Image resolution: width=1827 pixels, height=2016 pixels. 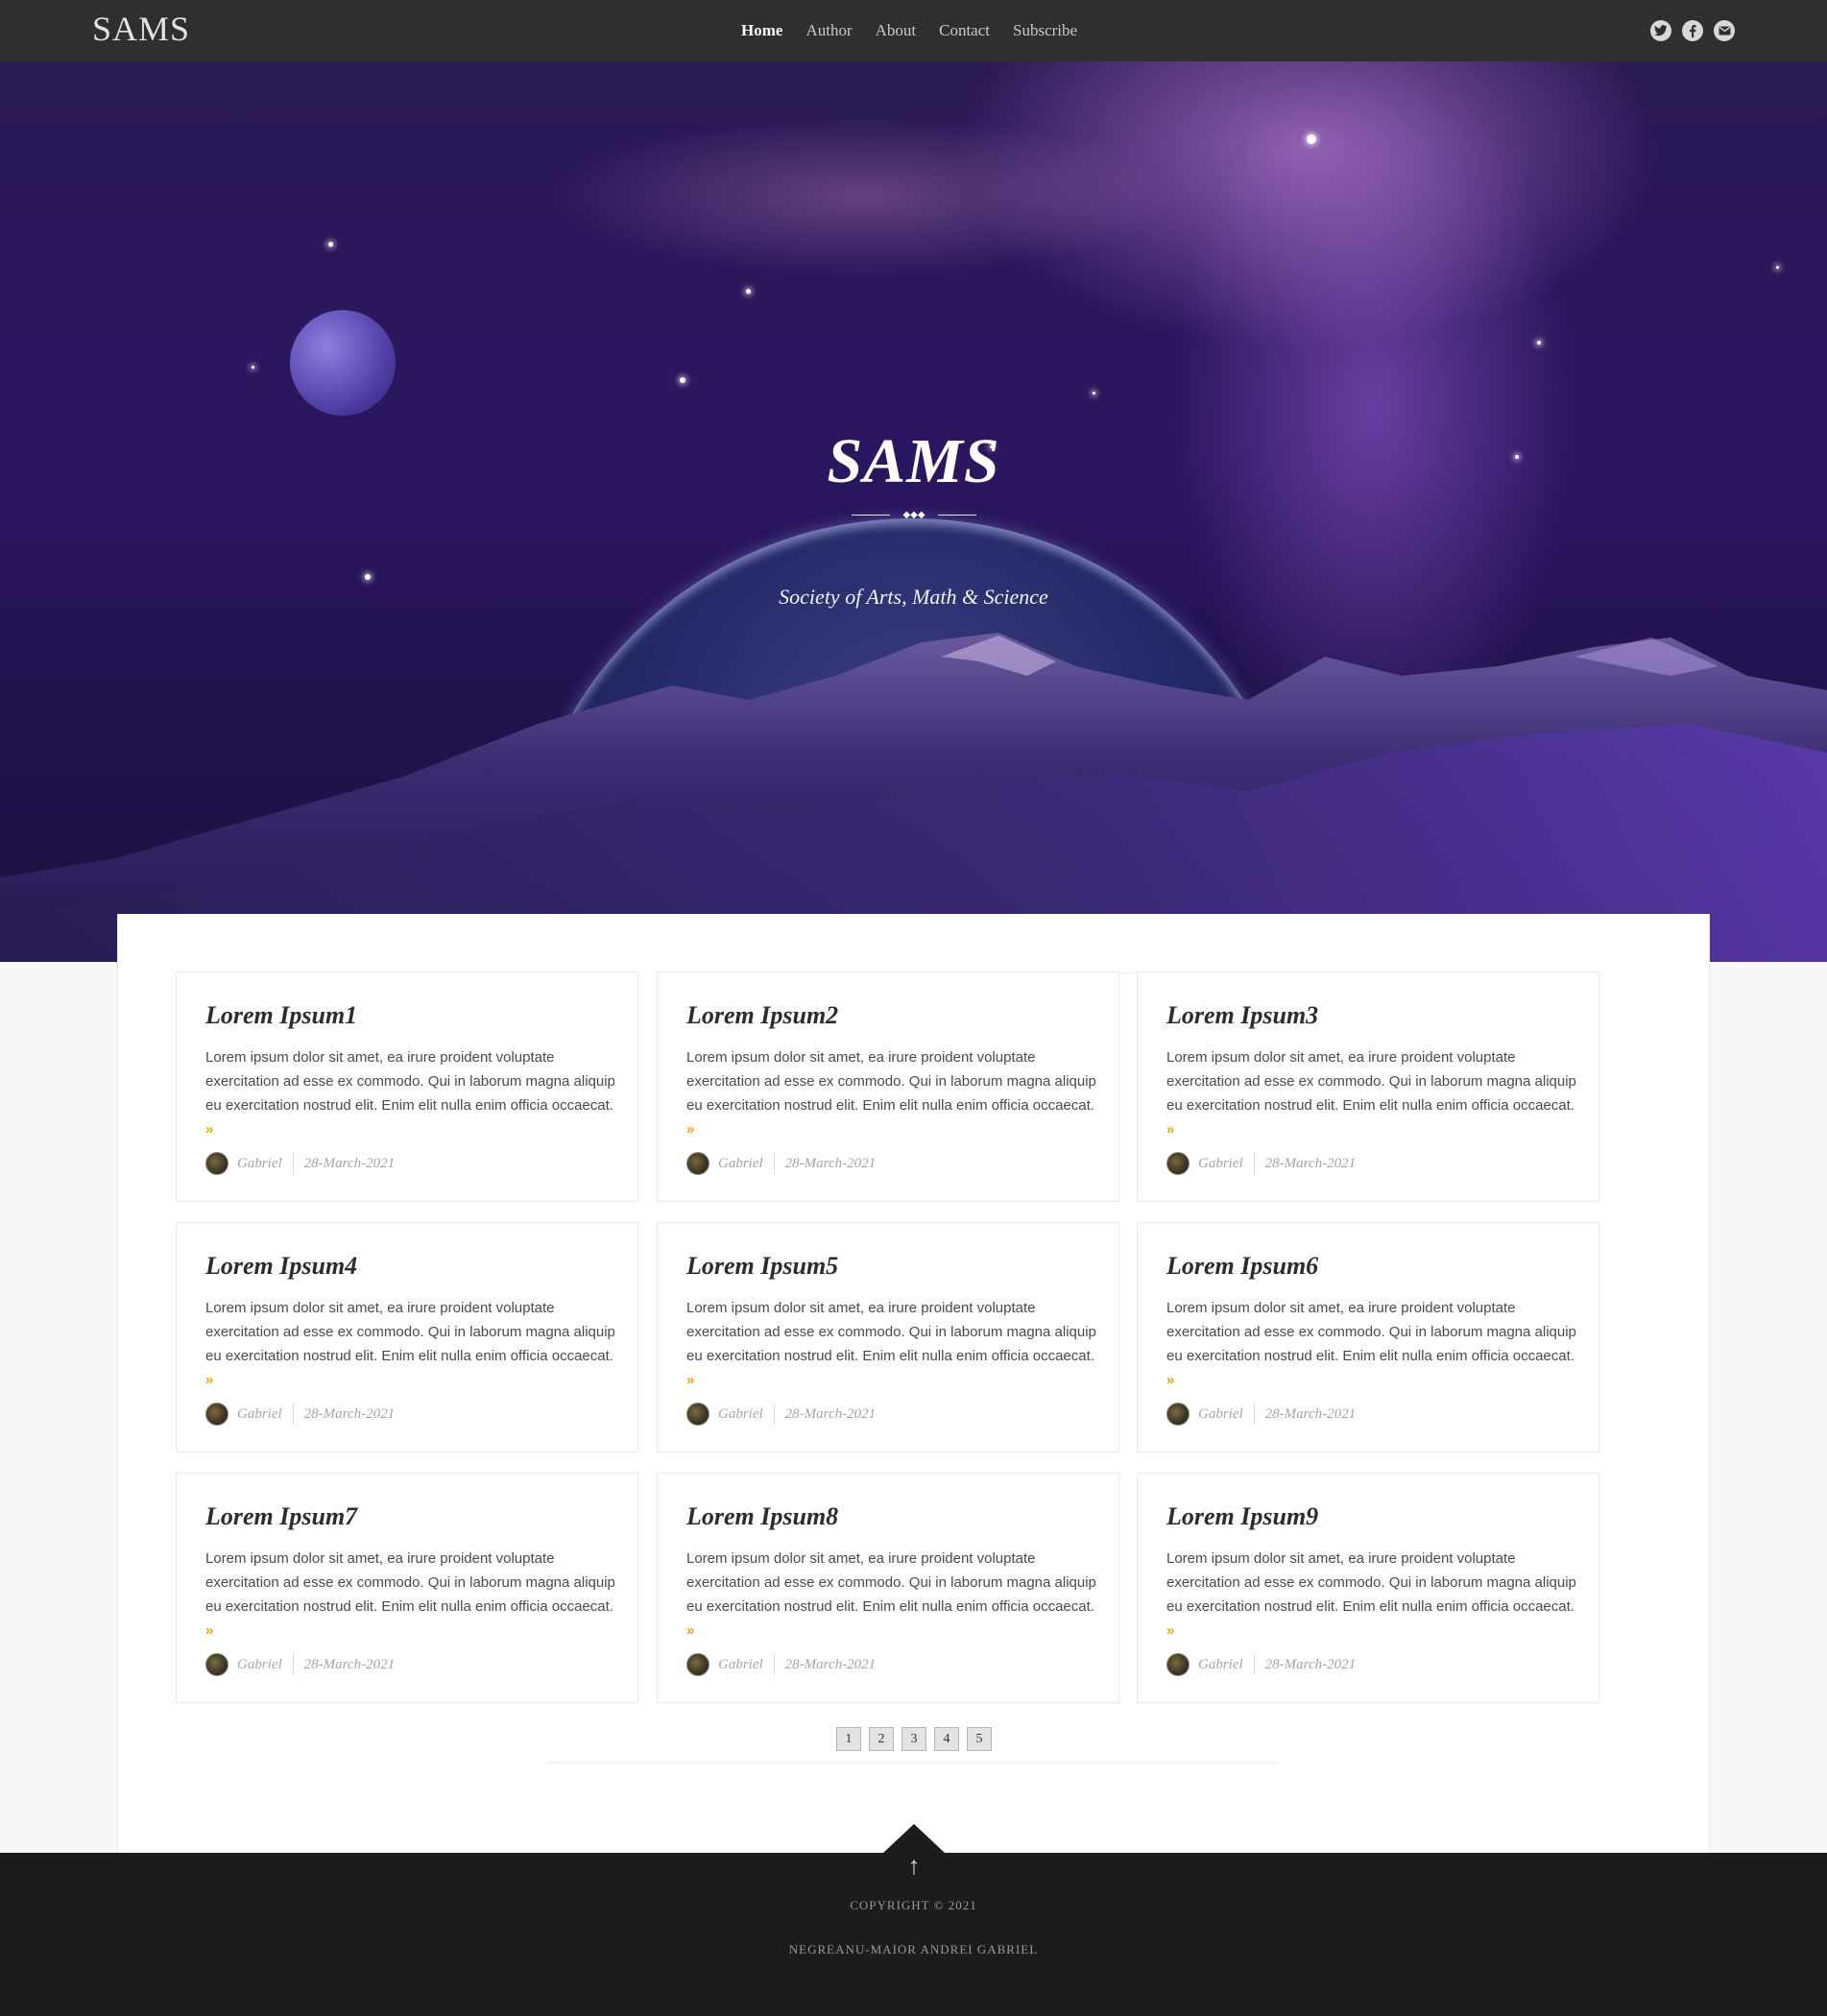 What do you see at coordinates (762, 1015) in the screenshot?
I see `post-title: Lorem Ipsum2` at bounding box center [762, 1015].